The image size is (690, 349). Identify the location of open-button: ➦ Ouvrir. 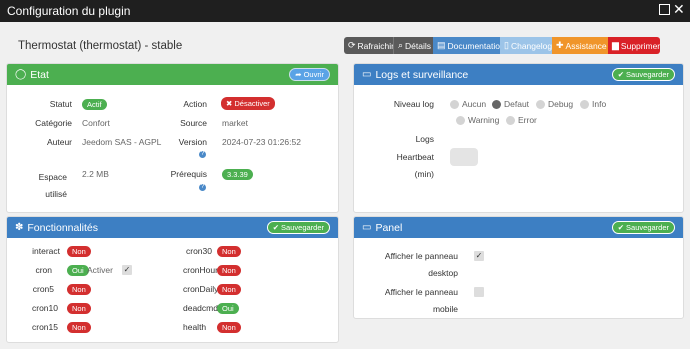
(309, 74).